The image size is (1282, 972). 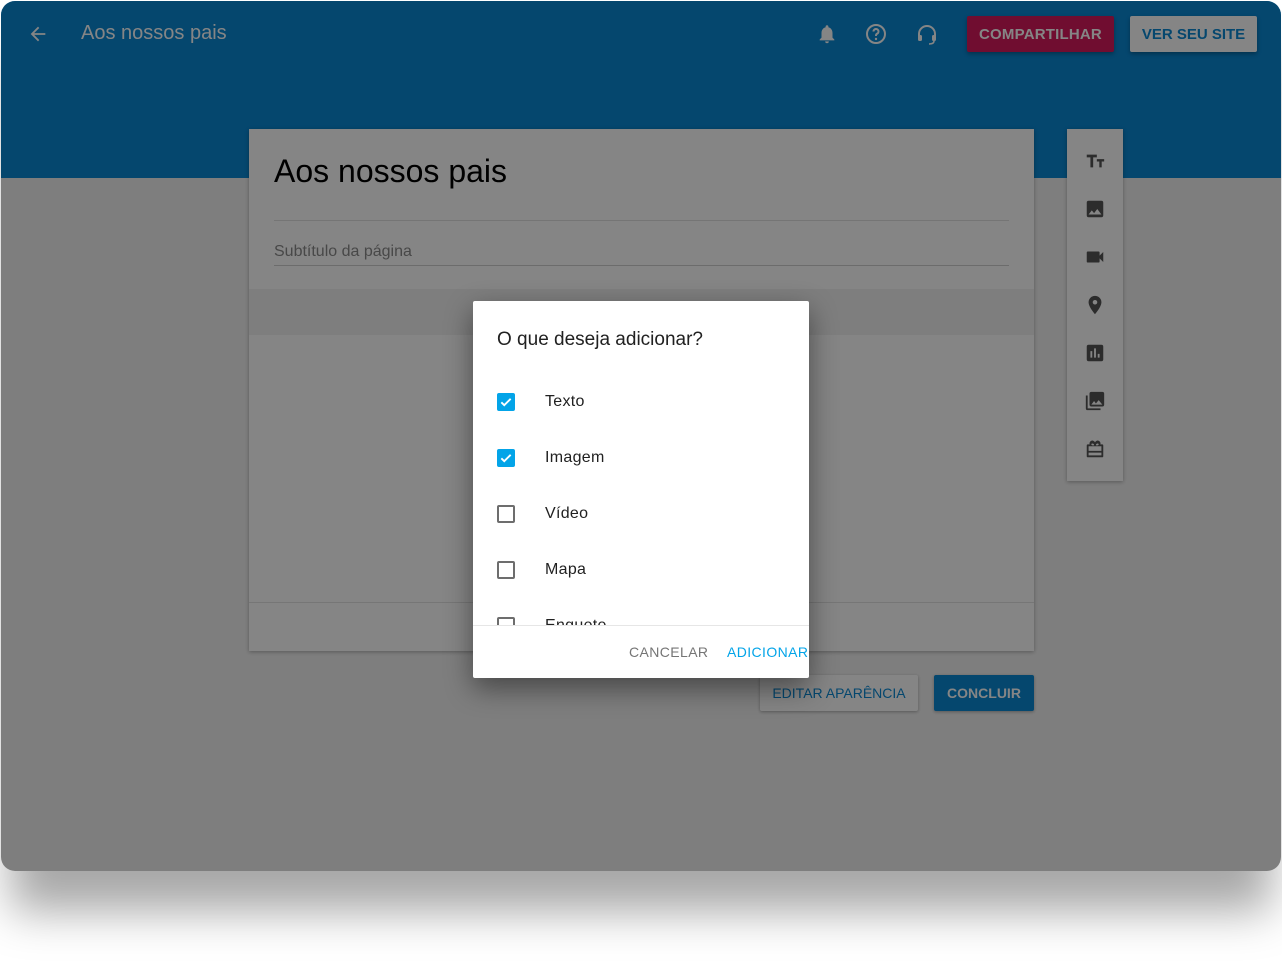 I want to click on option-label: Texto, so click(x=565, y=401).